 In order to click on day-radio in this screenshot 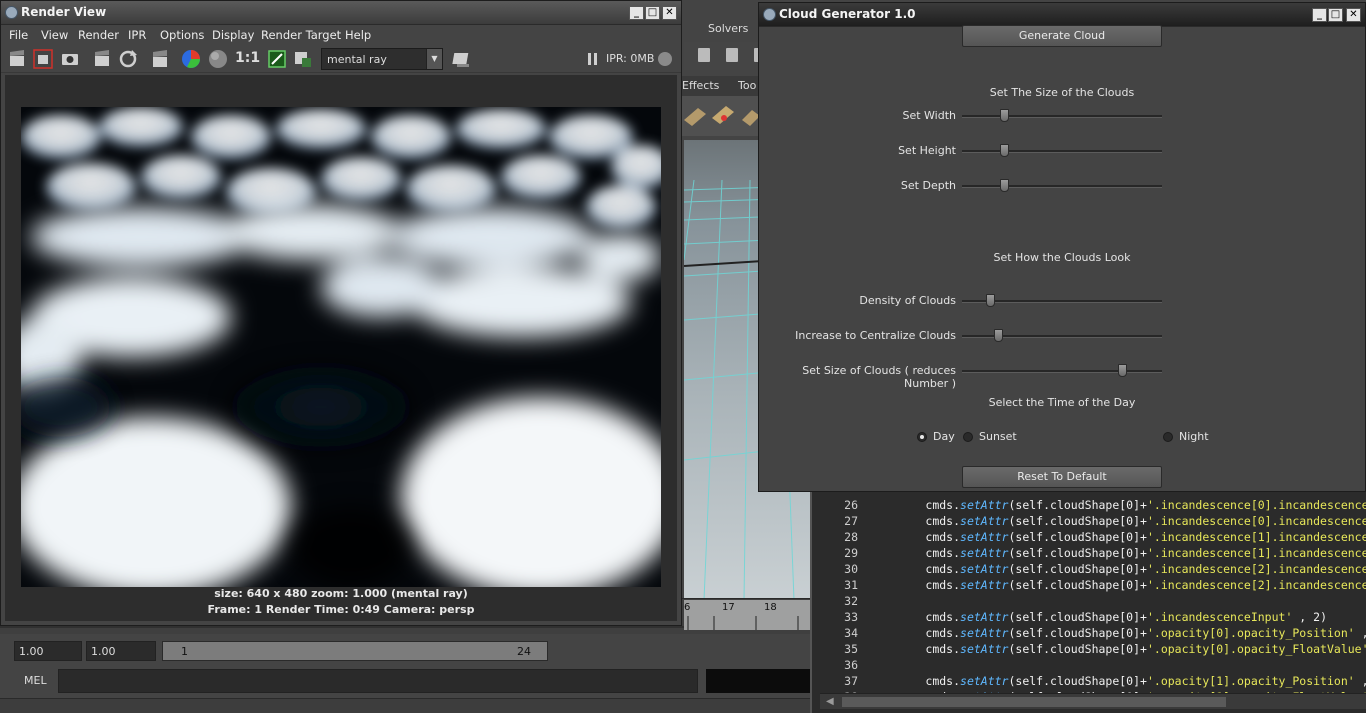, I will do `click(922, 437)`.